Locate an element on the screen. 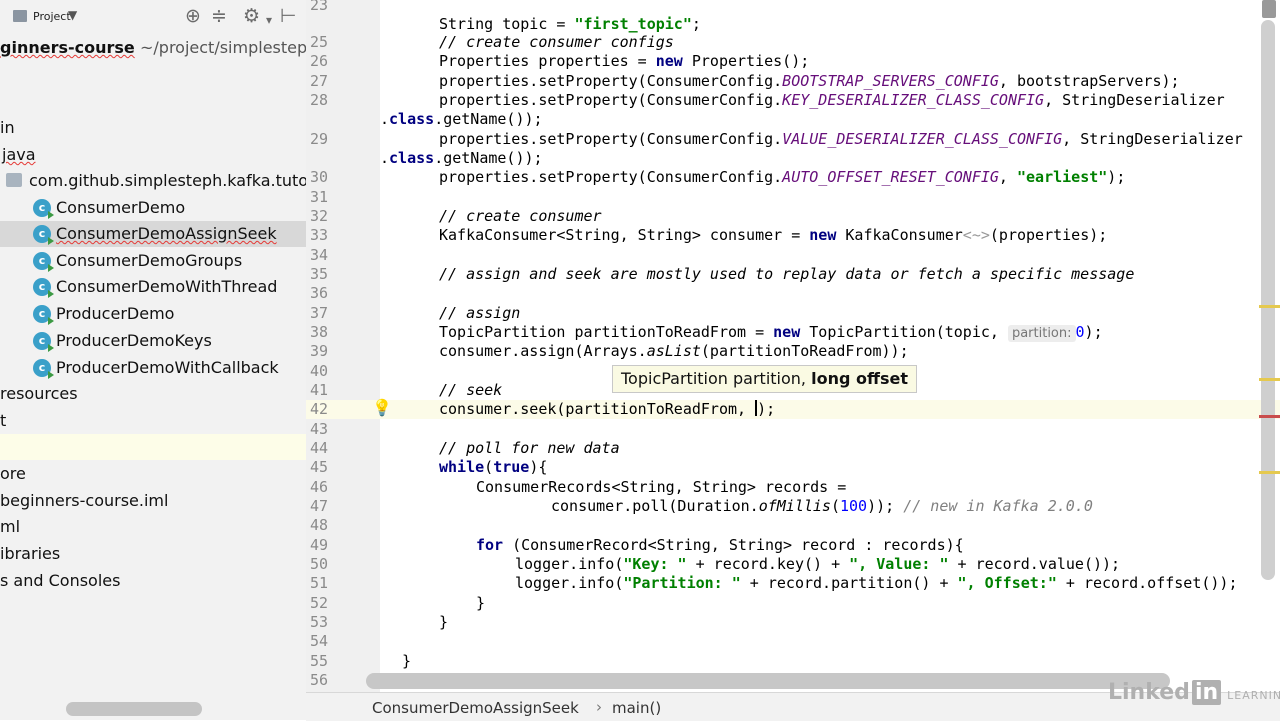  code-line: 43 is located at coordinates (318, 429).